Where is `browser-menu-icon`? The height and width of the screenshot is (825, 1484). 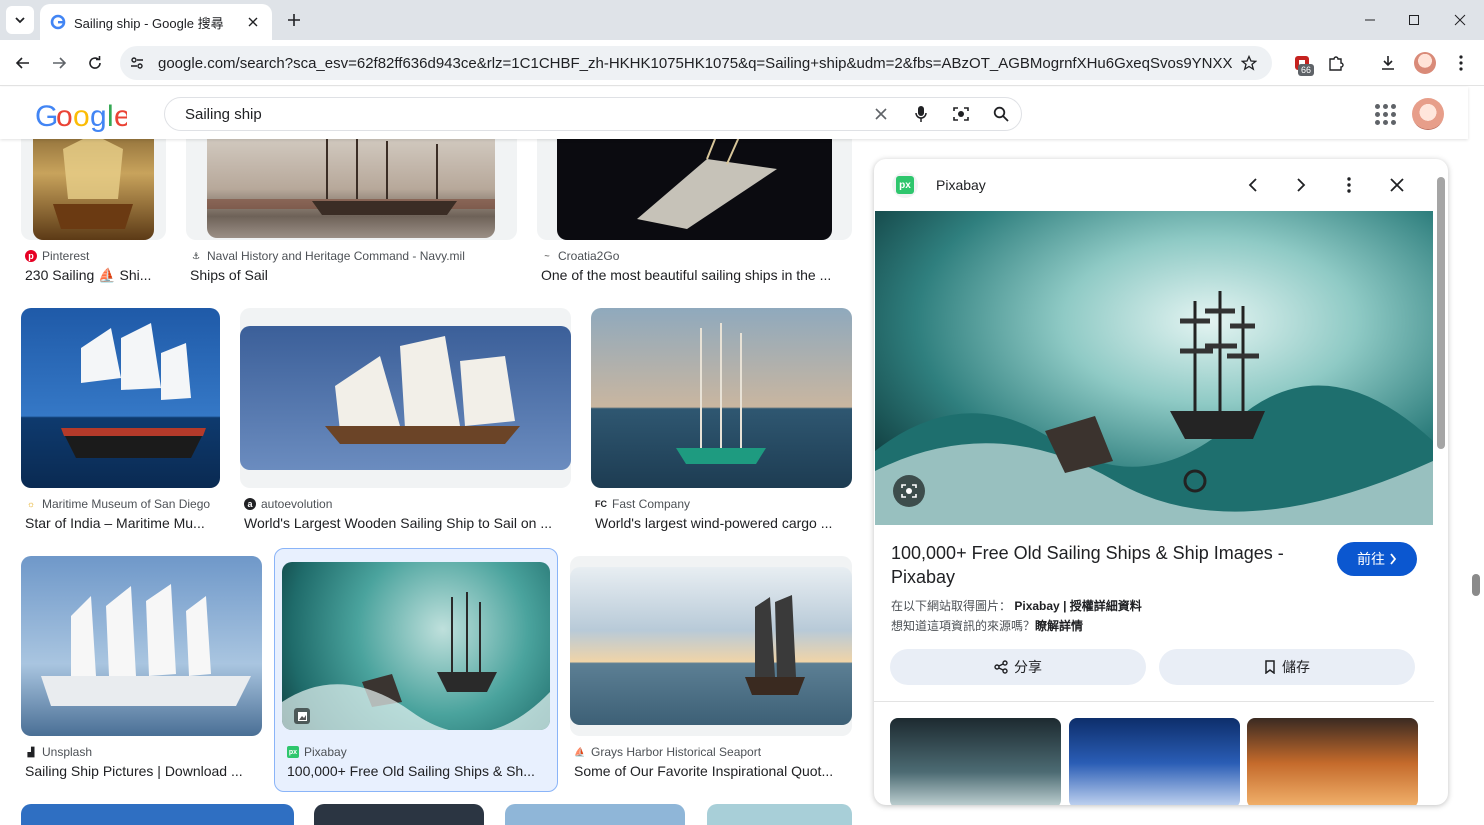
browser-menu-icon is located at coordinates (1461, 63).